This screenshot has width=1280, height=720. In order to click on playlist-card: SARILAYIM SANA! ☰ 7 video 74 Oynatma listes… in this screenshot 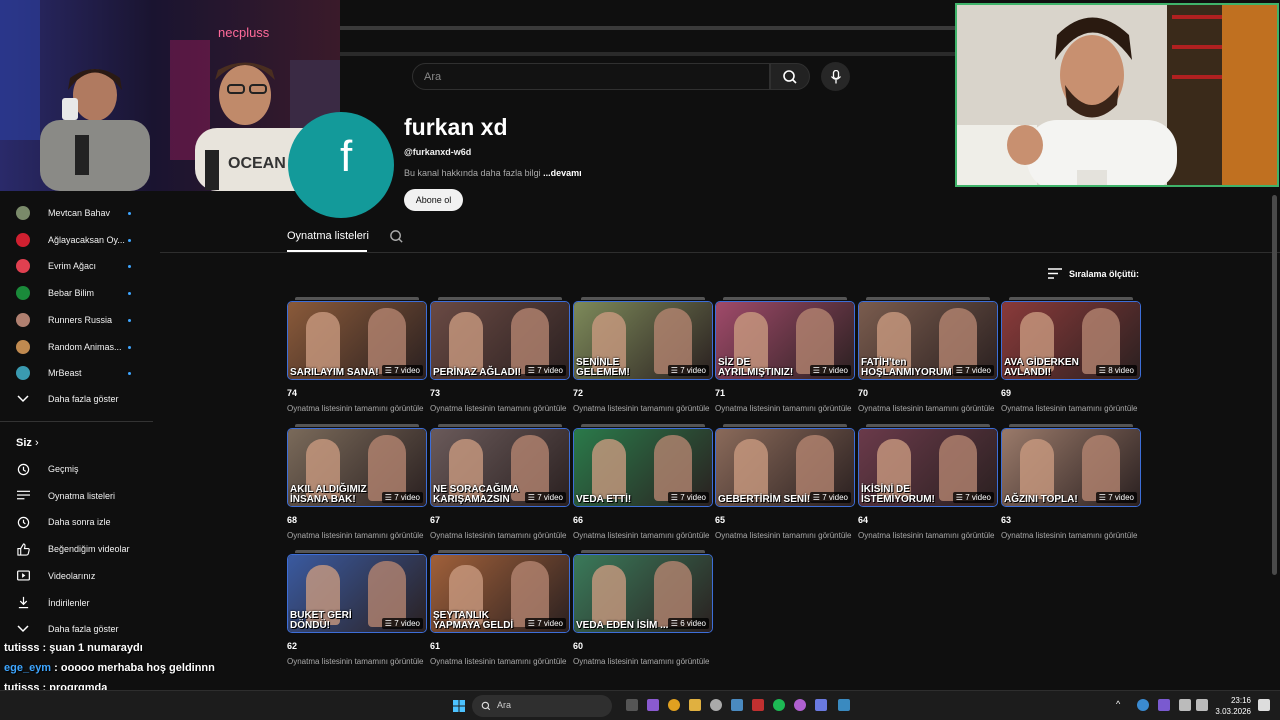, I will do `click(357, 355)`.